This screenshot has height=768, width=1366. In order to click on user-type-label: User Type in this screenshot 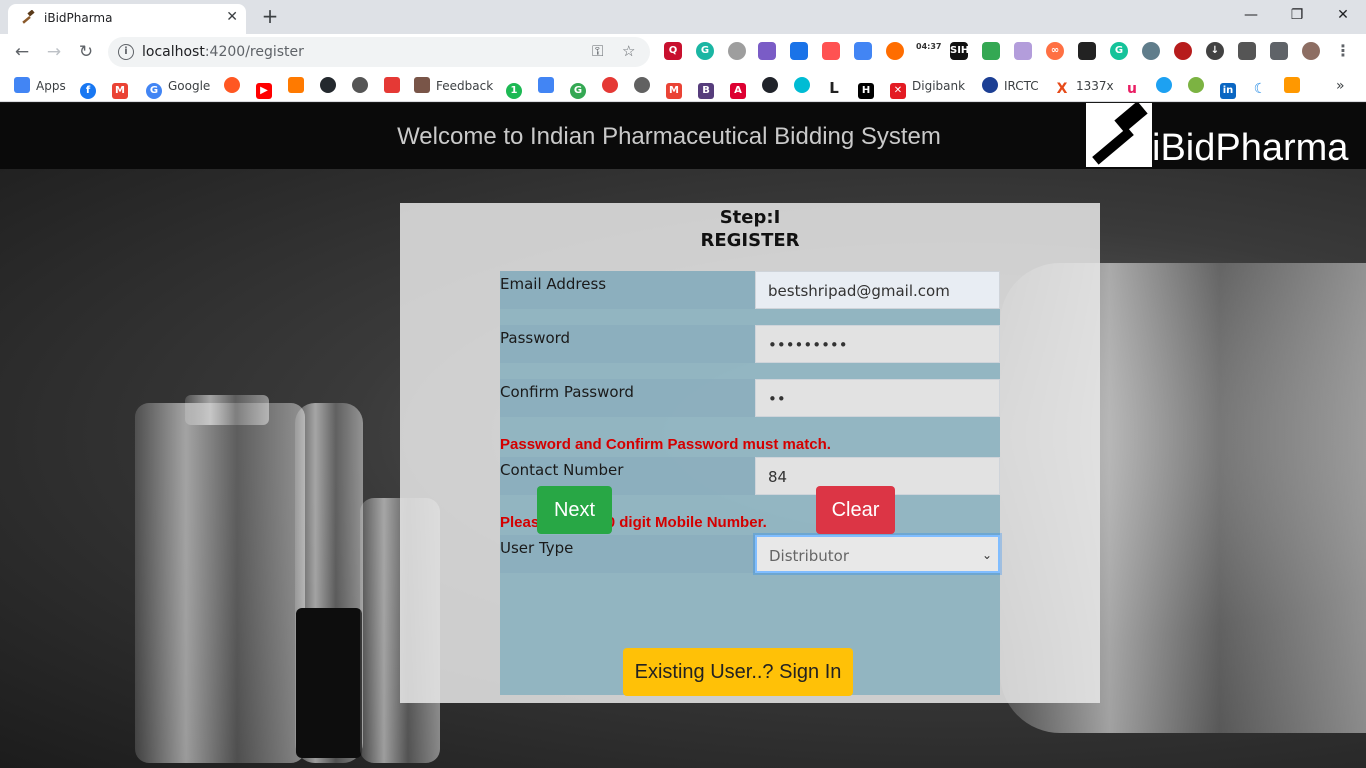, I will do `click(537, 548)`.